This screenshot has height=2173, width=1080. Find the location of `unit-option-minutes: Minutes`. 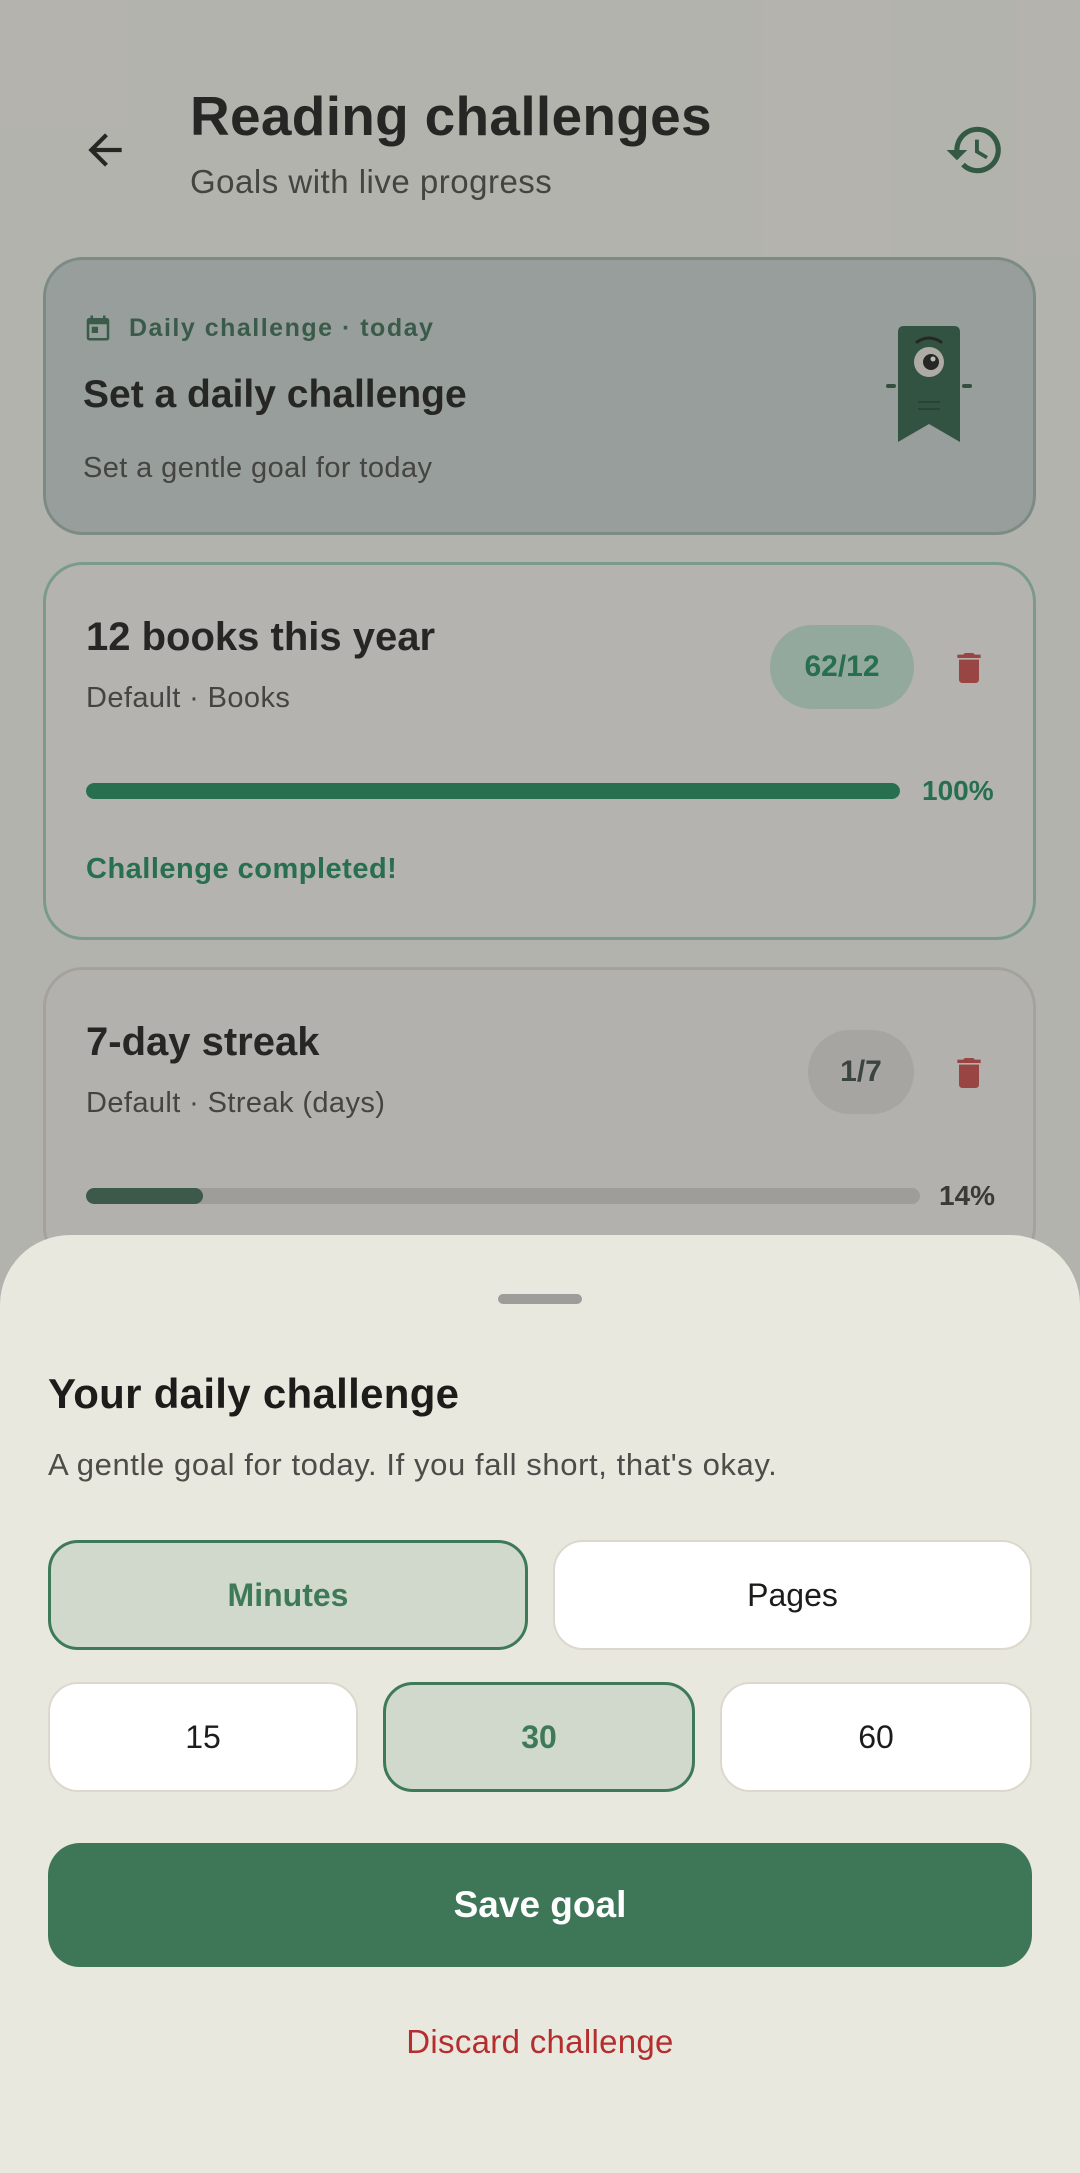

unit-option-minutes: Minutes is located at coordinates (288, 1595).